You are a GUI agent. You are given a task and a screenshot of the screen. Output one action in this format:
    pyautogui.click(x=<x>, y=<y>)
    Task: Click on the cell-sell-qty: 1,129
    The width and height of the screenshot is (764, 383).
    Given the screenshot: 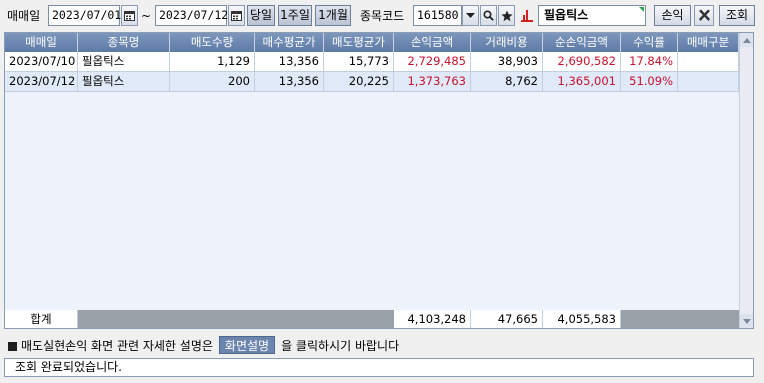 What is the action you would take?
    pyautogui.click(x=212, y=62)
    